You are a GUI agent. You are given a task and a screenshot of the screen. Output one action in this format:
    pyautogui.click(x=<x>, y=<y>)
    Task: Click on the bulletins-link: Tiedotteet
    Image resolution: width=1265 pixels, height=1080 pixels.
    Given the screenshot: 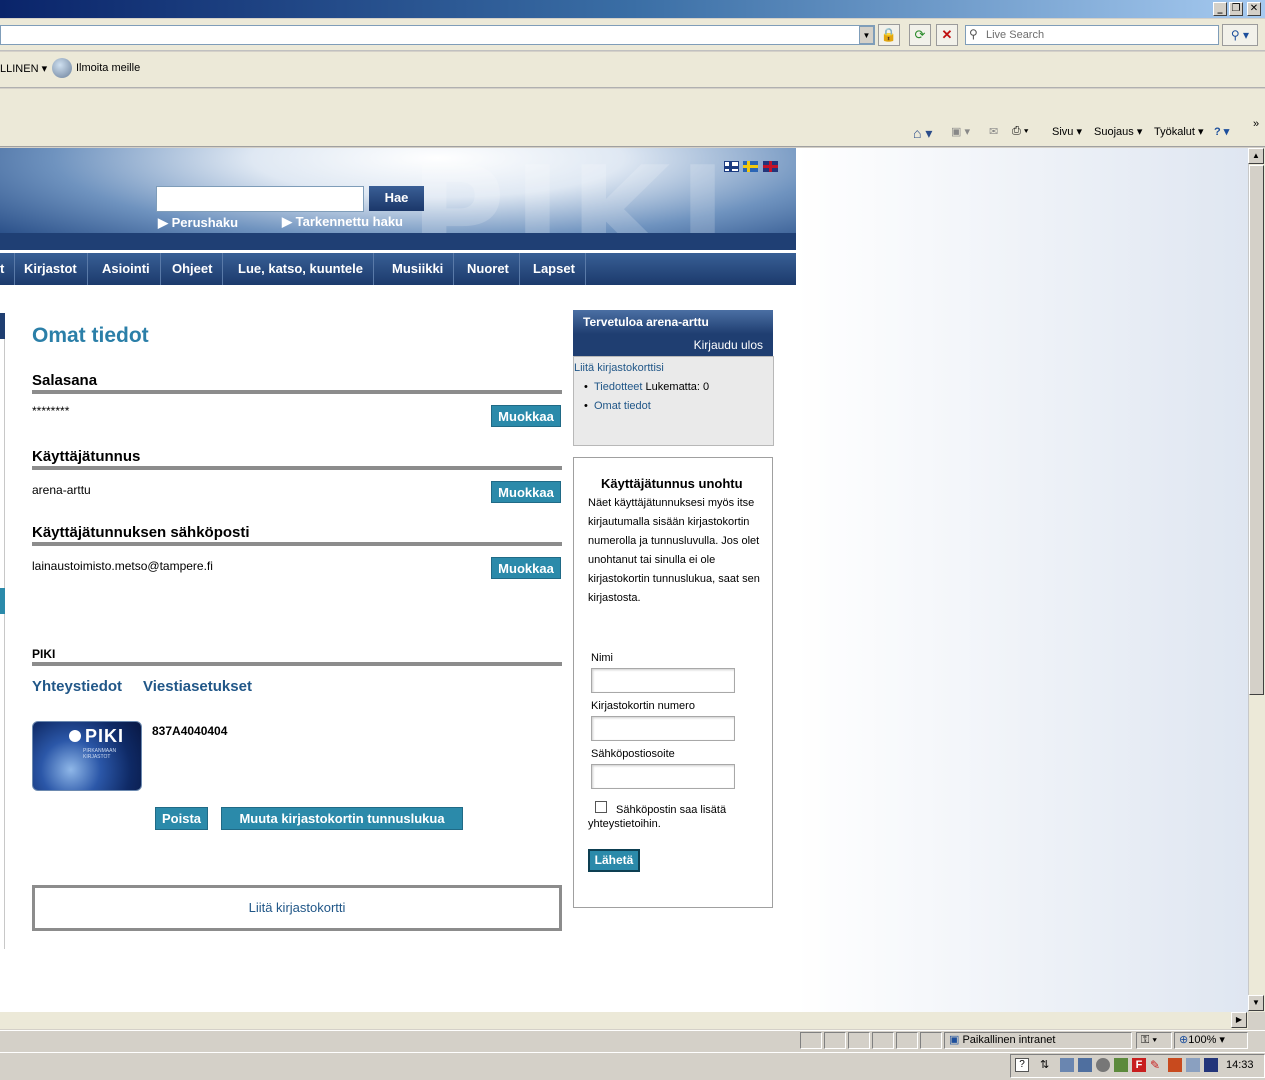 What is the action you would take?
    pyautogui.click(x=618, y=387)
    